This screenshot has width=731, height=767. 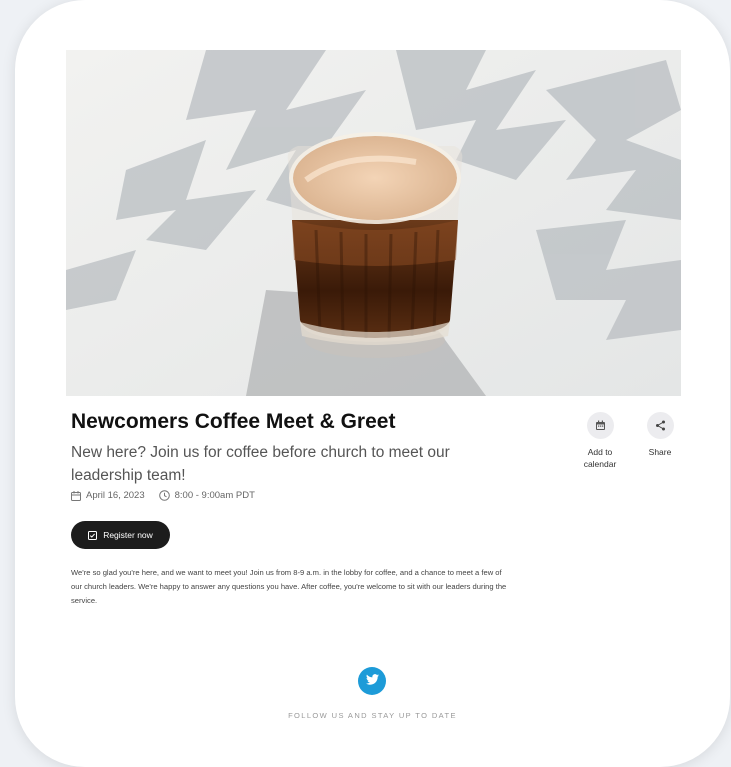 I want to click on add-to-calendar-button: Add to calendar, so click(x=600, y=441).